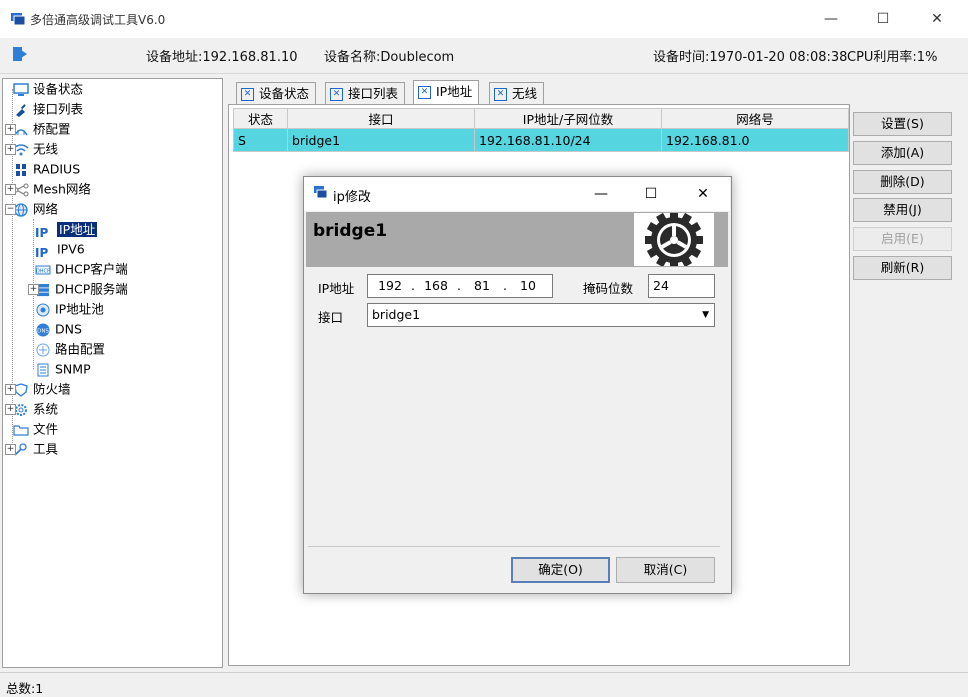  Describe the element at coordinates (883, 19) in the screenshot. I see `maximize-button: ☐` at that location.